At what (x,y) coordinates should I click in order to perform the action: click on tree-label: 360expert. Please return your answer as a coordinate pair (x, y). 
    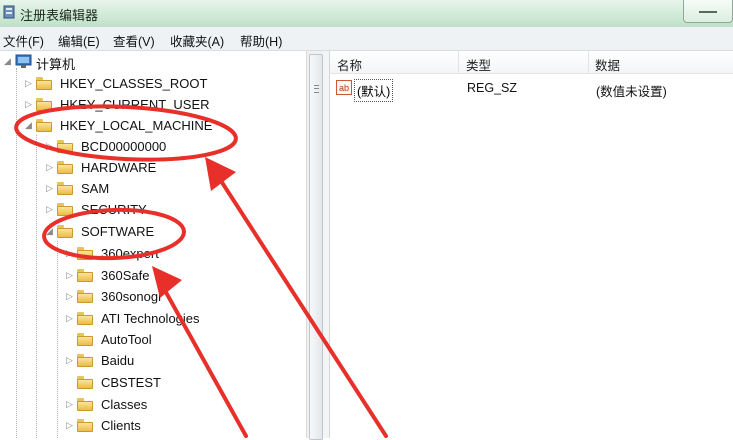
    Looking at the image, I should click on (130, 253).